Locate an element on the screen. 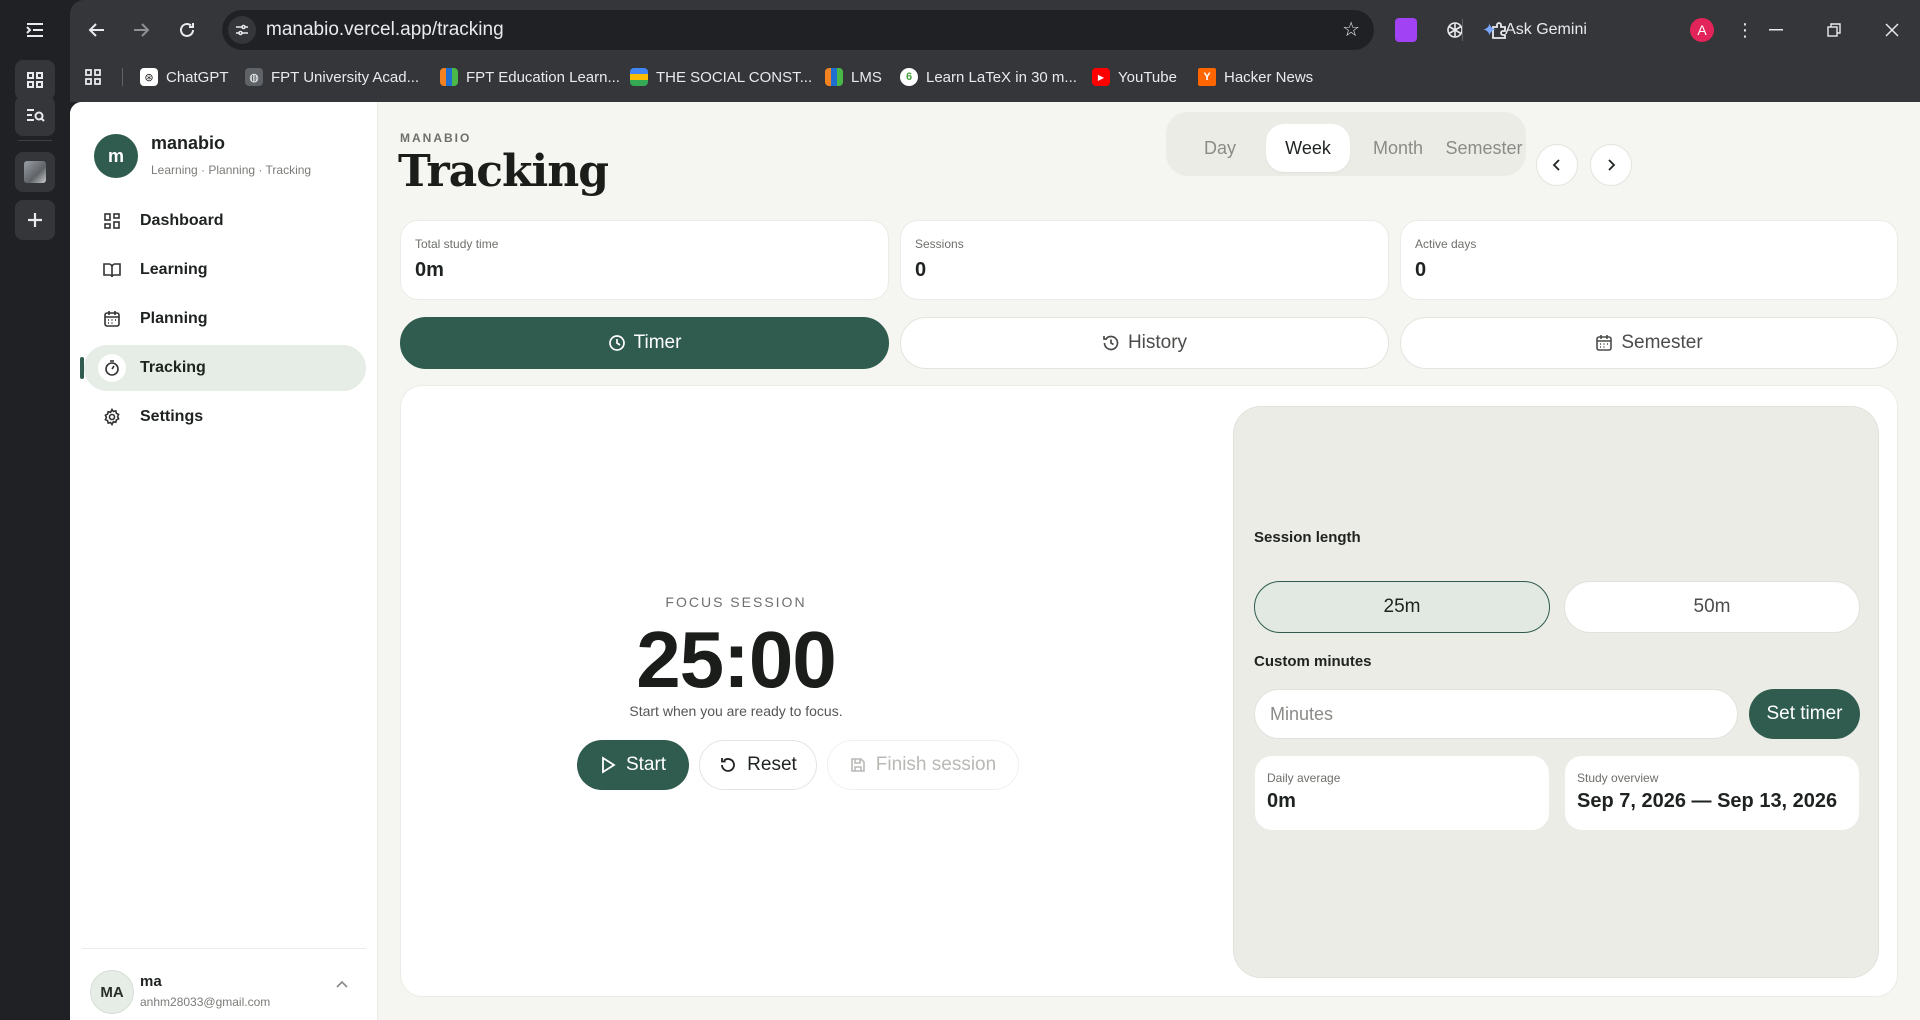 The image size is (1920, 1020). tab-label: History is located at coordinates (1157, 342).